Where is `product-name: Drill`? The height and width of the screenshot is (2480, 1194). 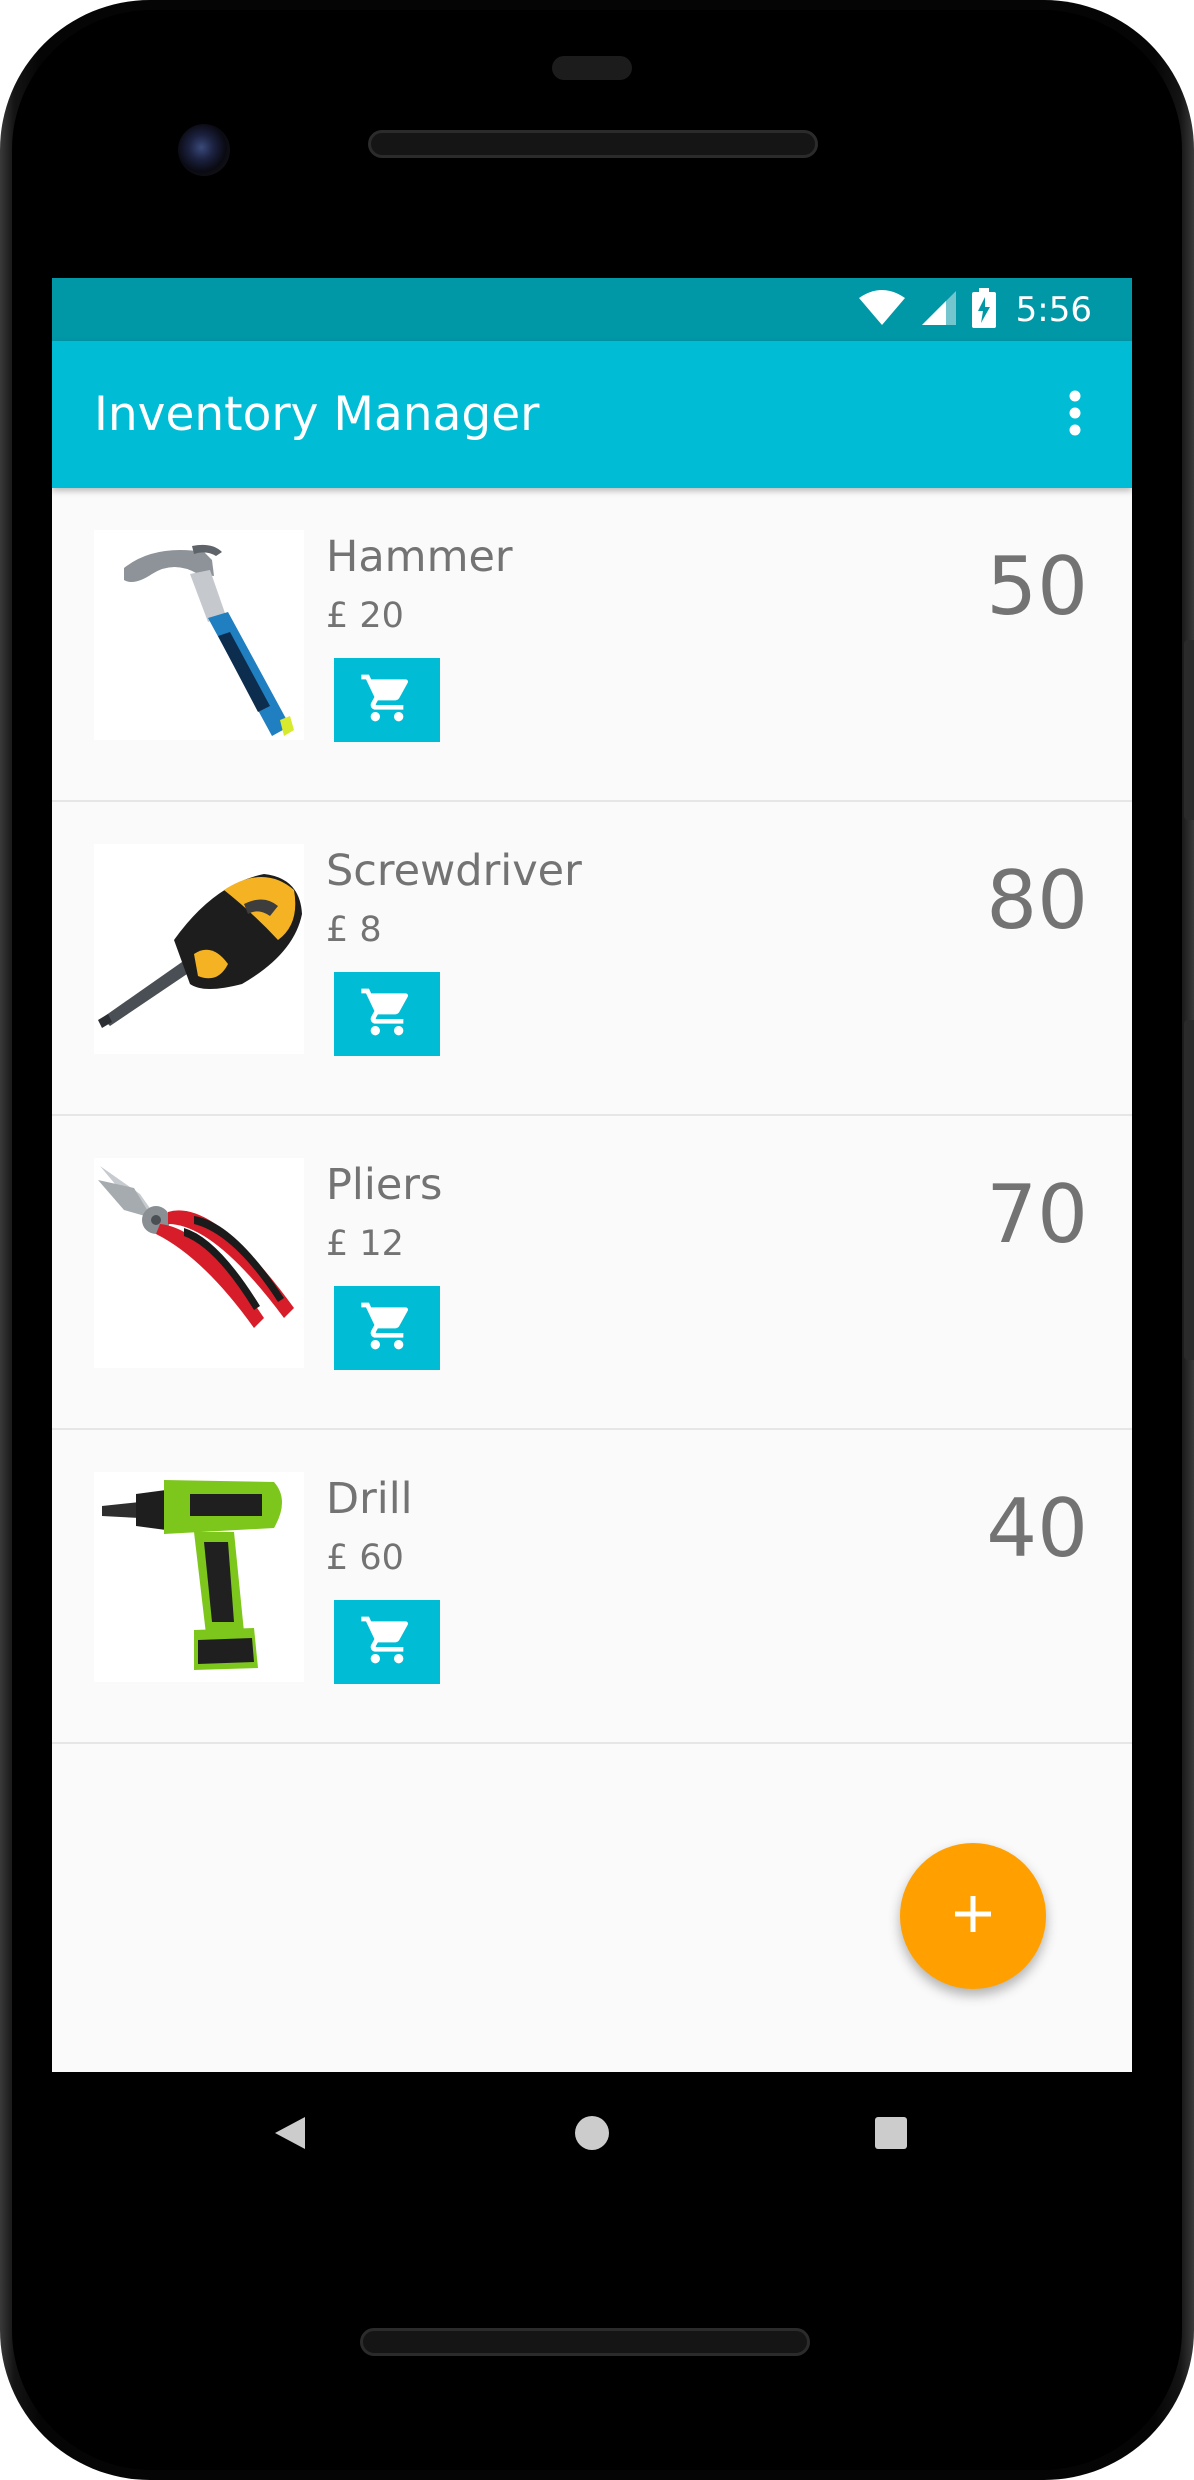 product-name: Drill is located at coordinates (369, 1499).